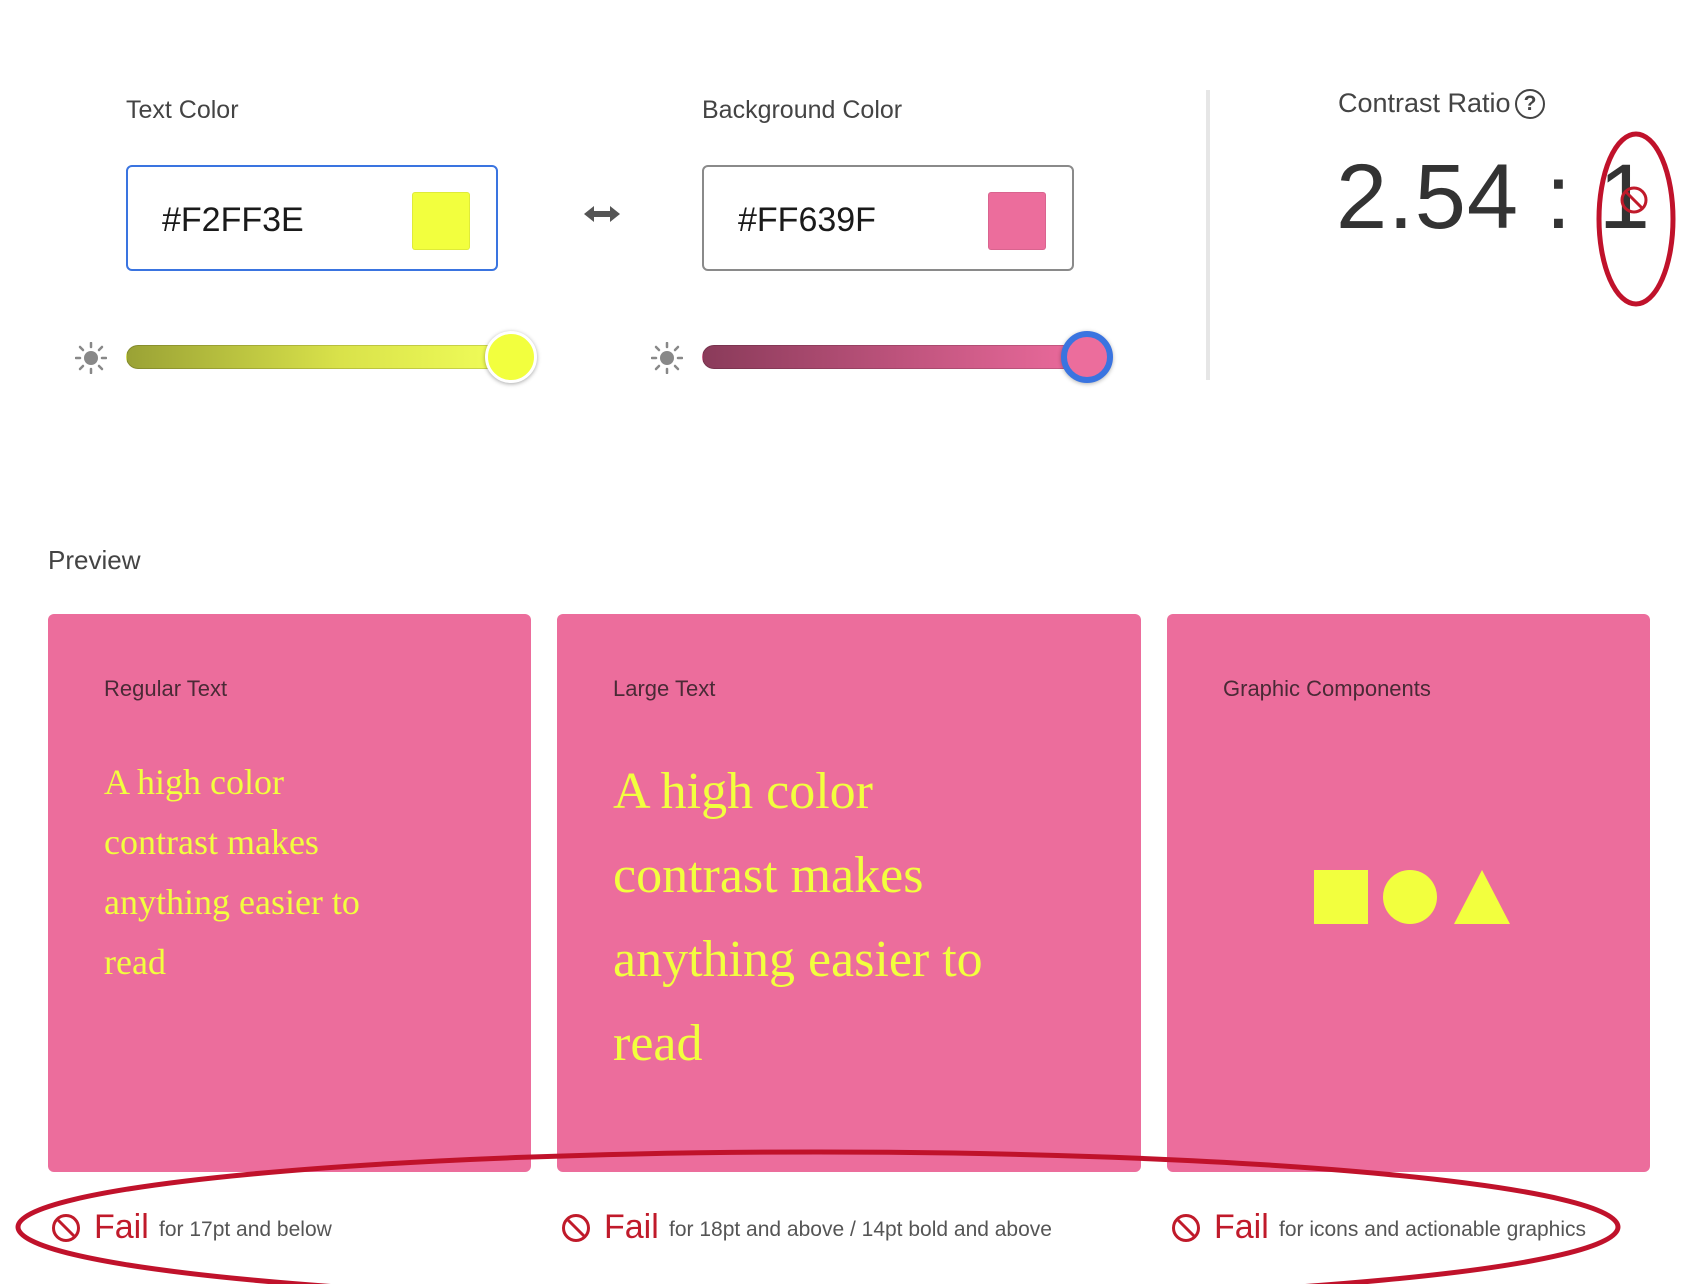 The width and height of the screenshot is (1692, 1284). What do you see at coordinates (888, 218) in the screenshot?
I see `background-color-input: #FF639F` at bounding box center [888, 218].